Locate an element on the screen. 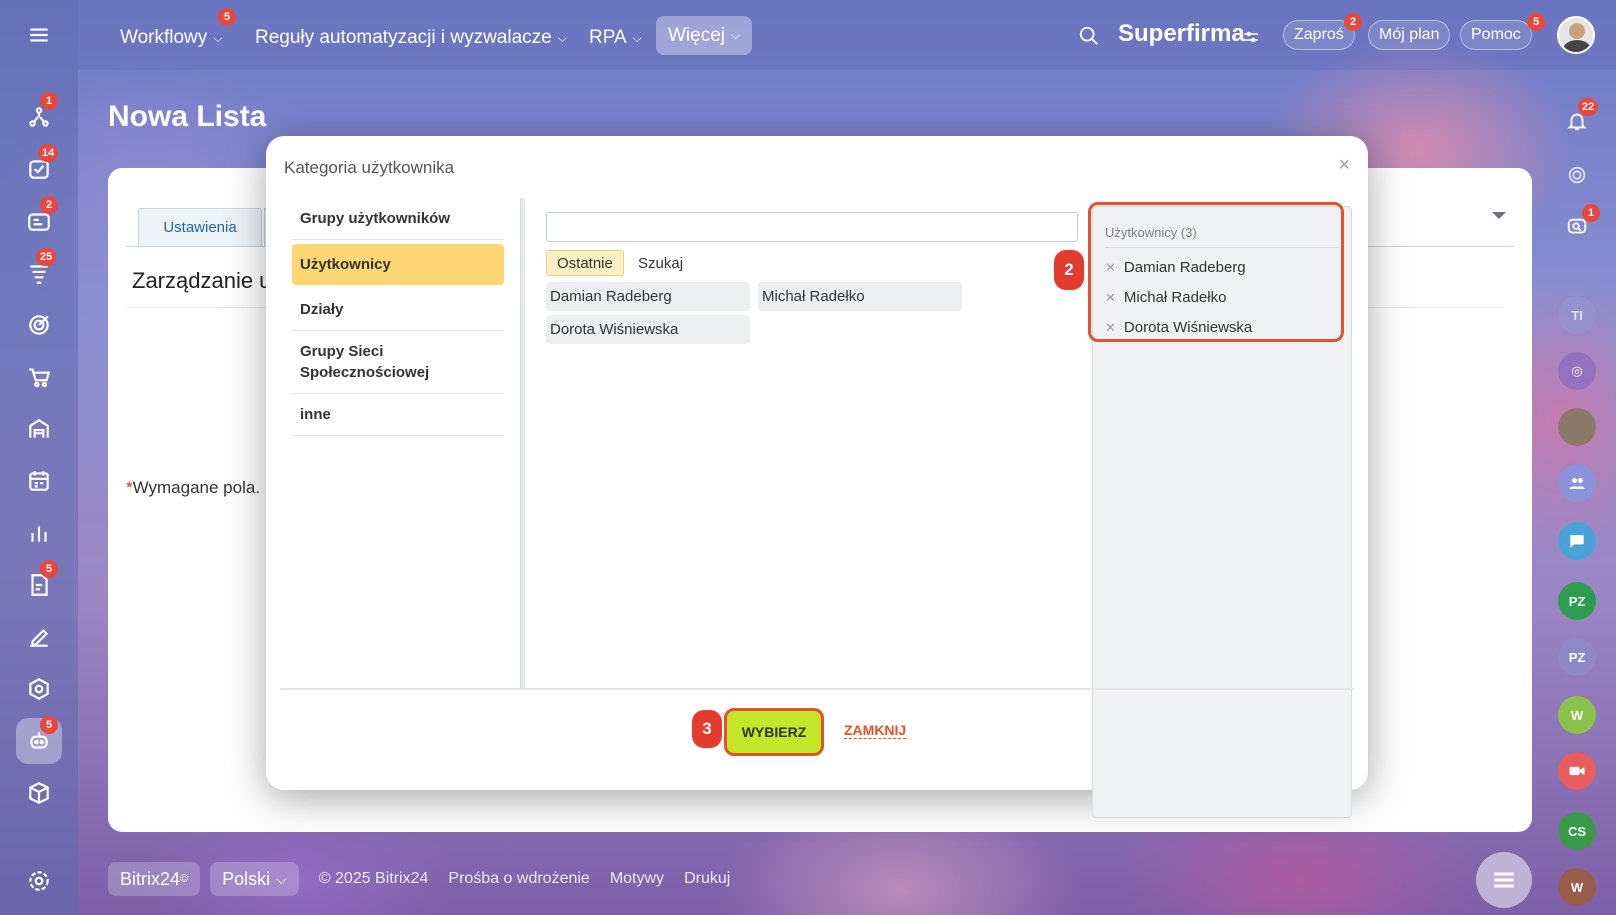 The height and width of the screenshot is (915, 1616). tab-recent: Ostatnie is located at coordinates (585, 263).